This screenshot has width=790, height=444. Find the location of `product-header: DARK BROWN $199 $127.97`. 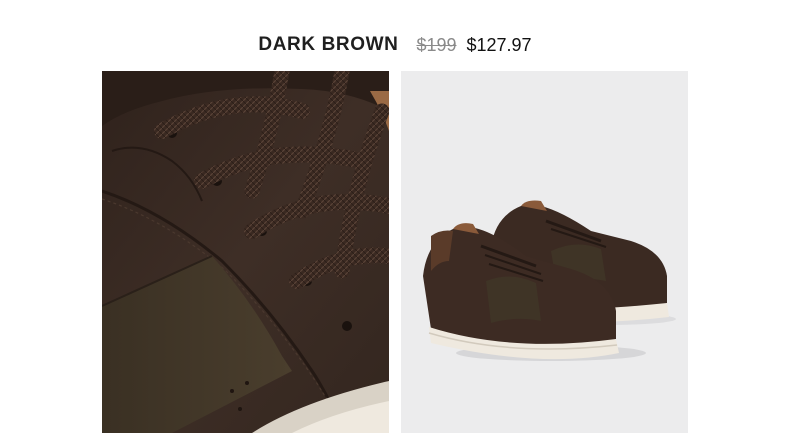

product-header: DARK BROWN $199 $127.97 is located at coordinates (395, 45).